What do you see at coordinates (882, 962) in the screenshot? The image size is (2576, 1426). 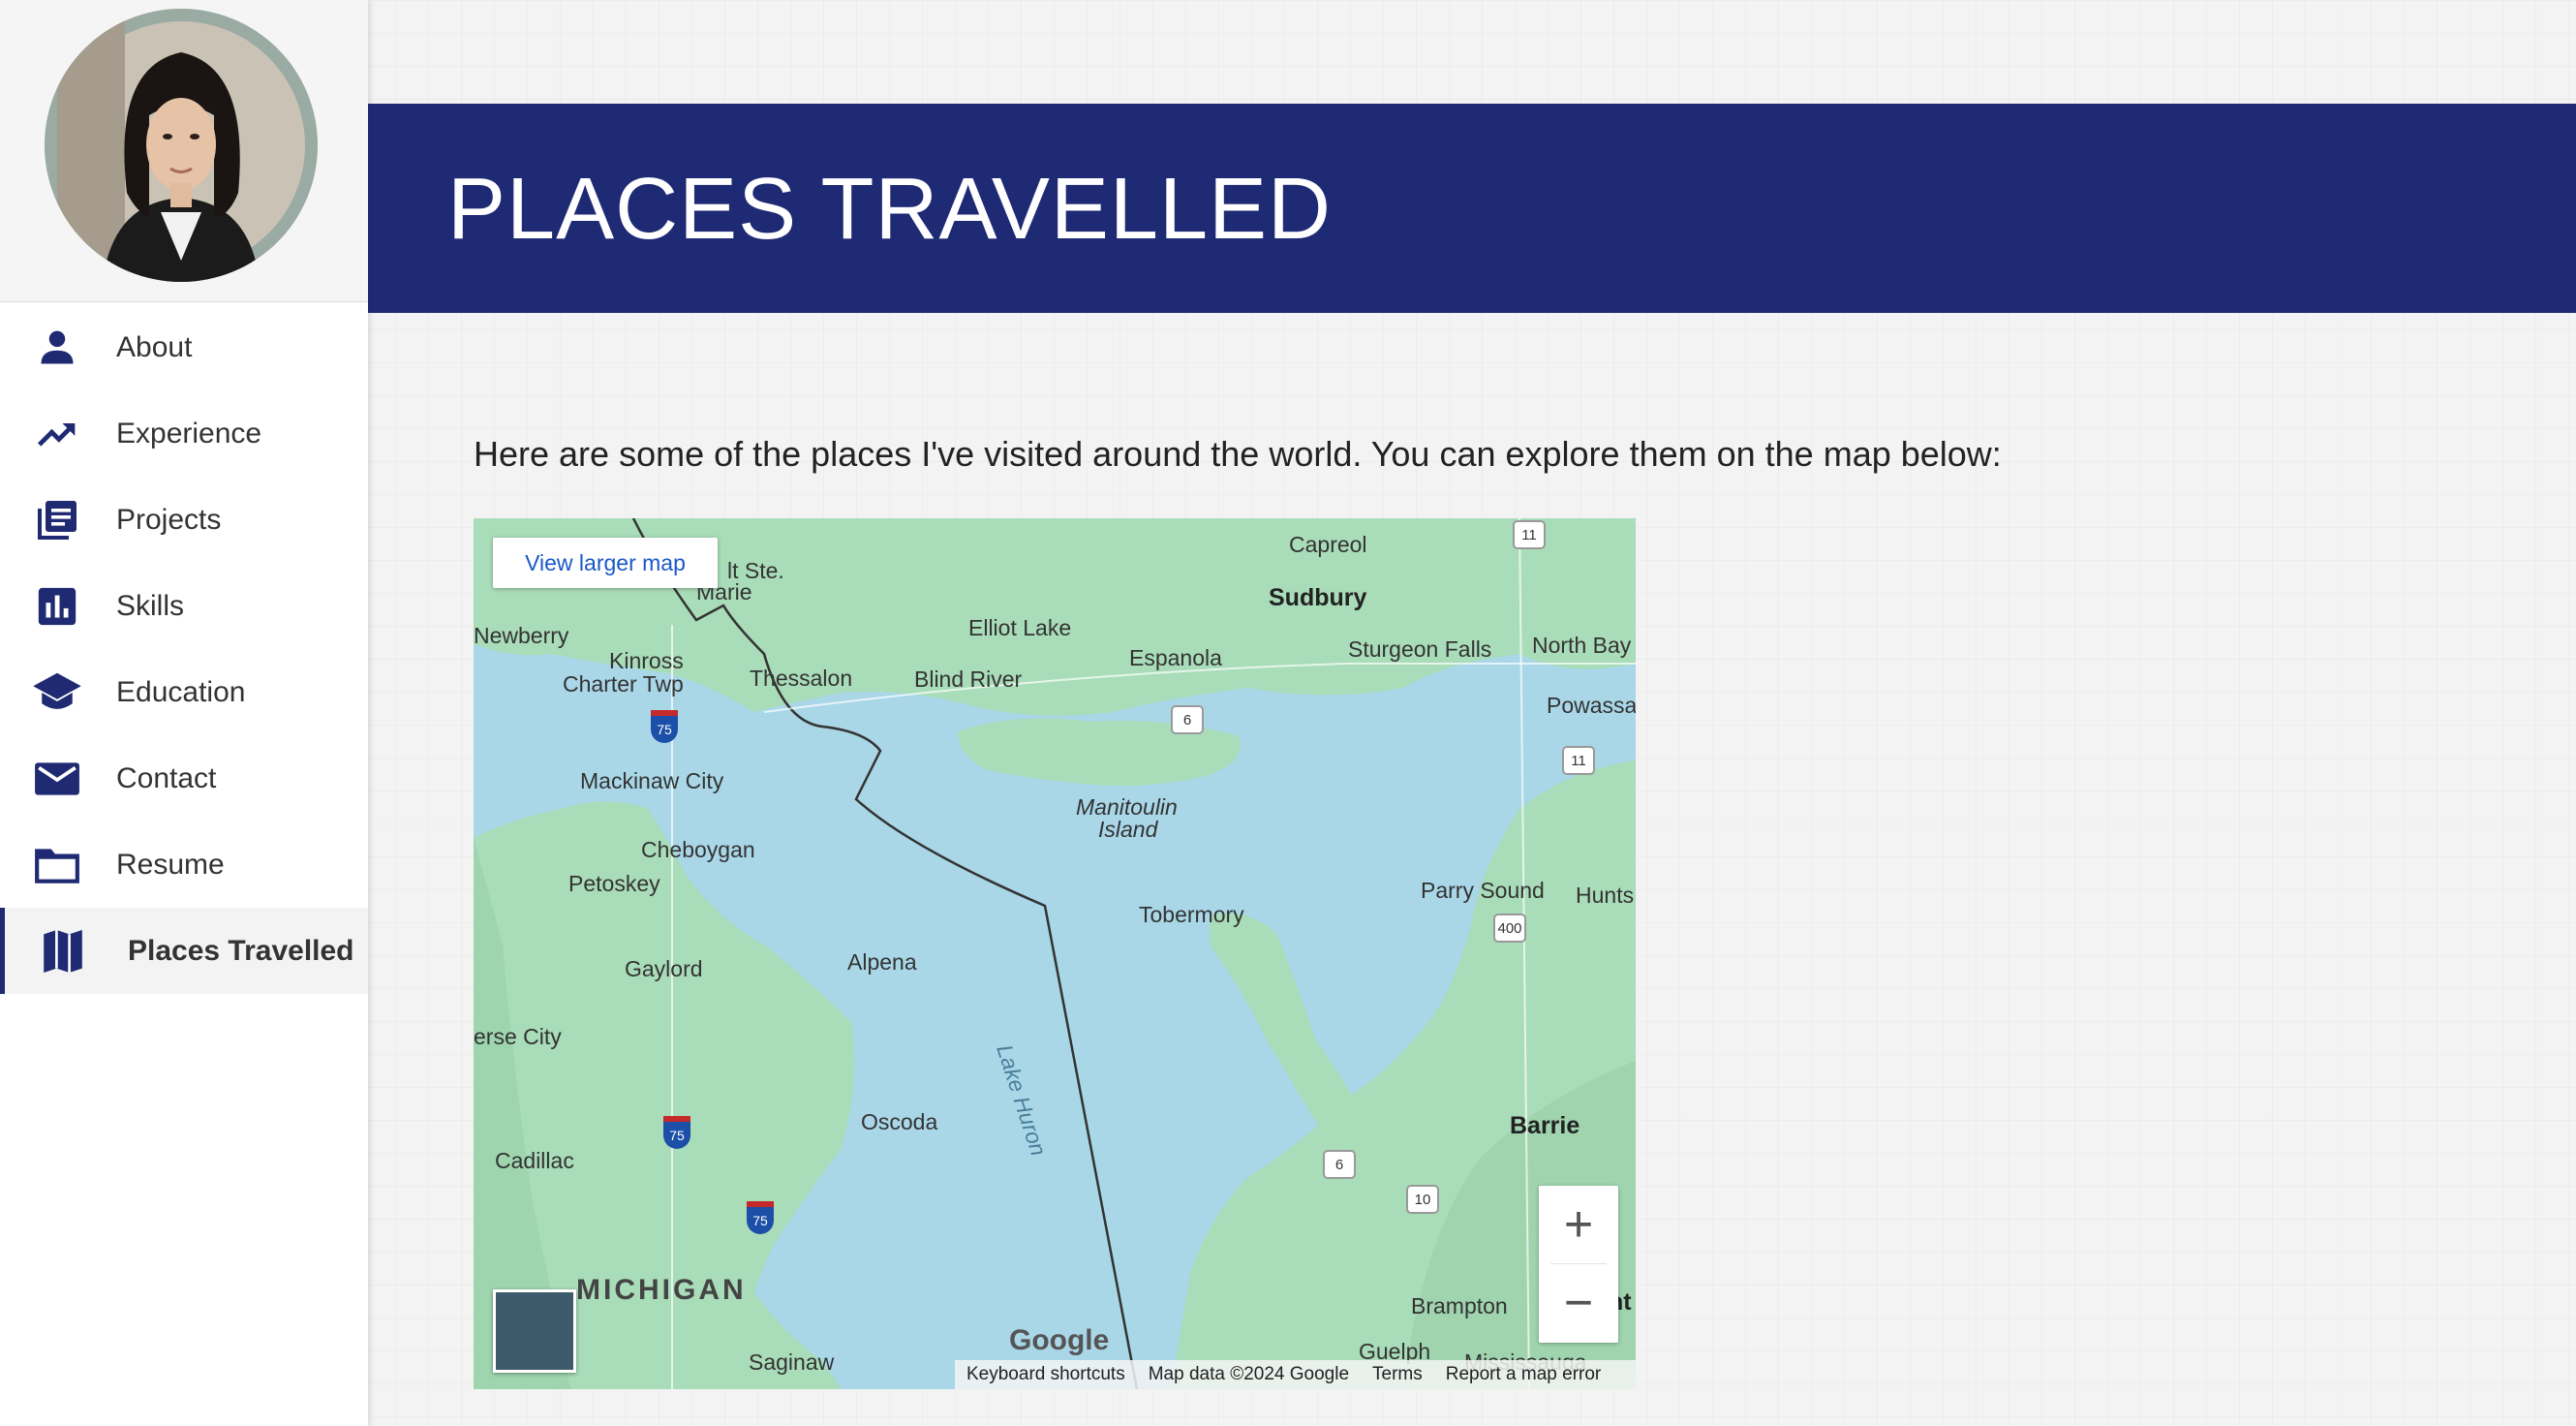 I see `map-label: Alpena` at bounding box center [882, 962].